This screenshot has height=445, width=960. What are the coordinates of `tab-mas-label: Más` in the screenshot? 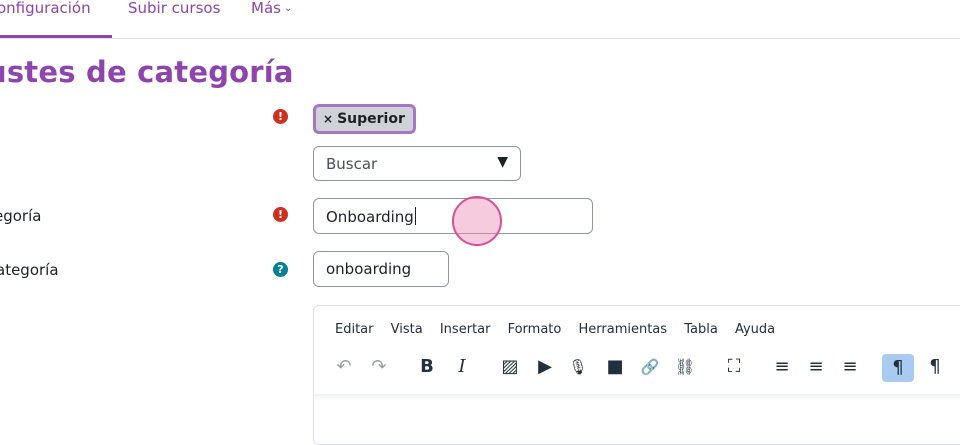 It's located at (266, 8).